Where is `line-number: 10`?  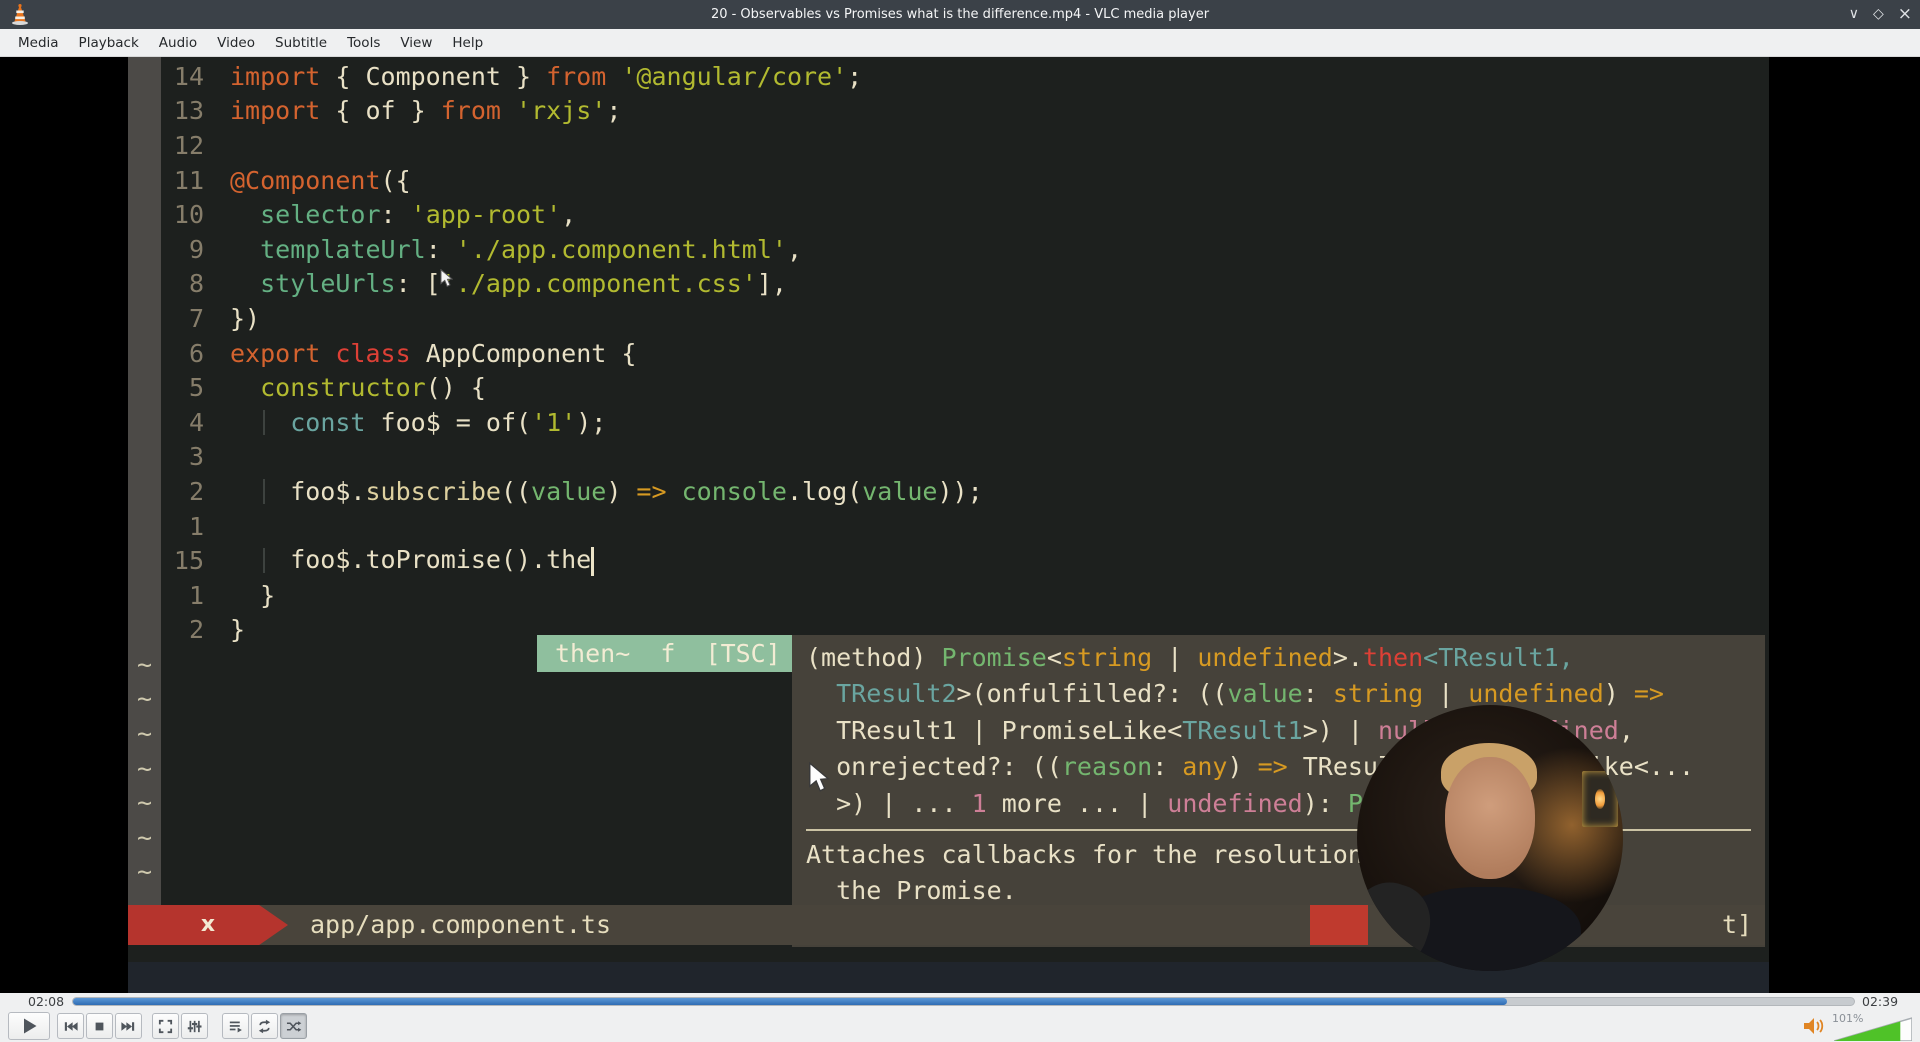
line-number: 10 is located at coordinates (188, 215).